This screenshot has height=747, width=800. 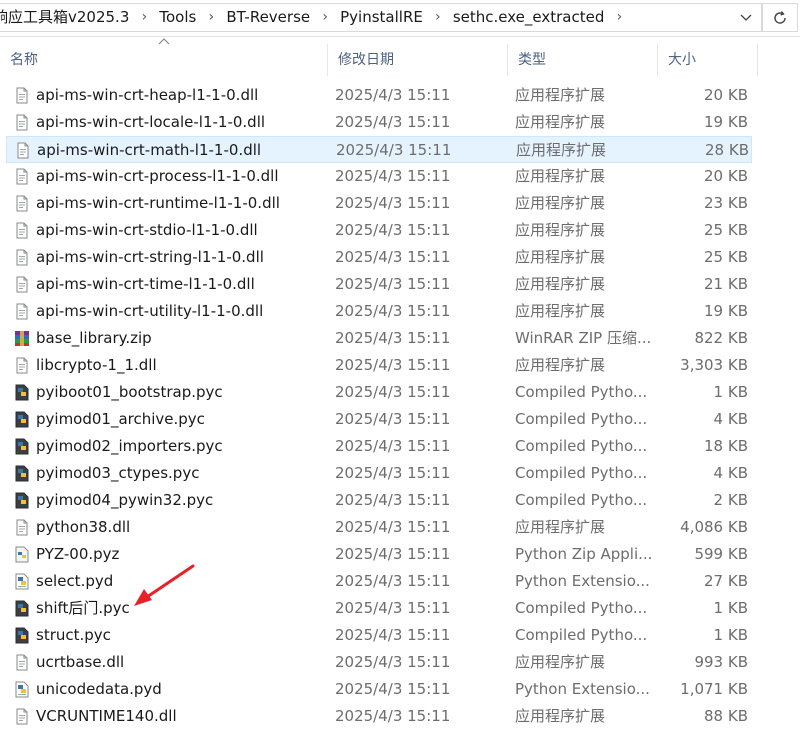 What do you see at coordinates (727, 150) in the screenshot?
I see `file-size: 28 KB` at bounding box center [727, 150].